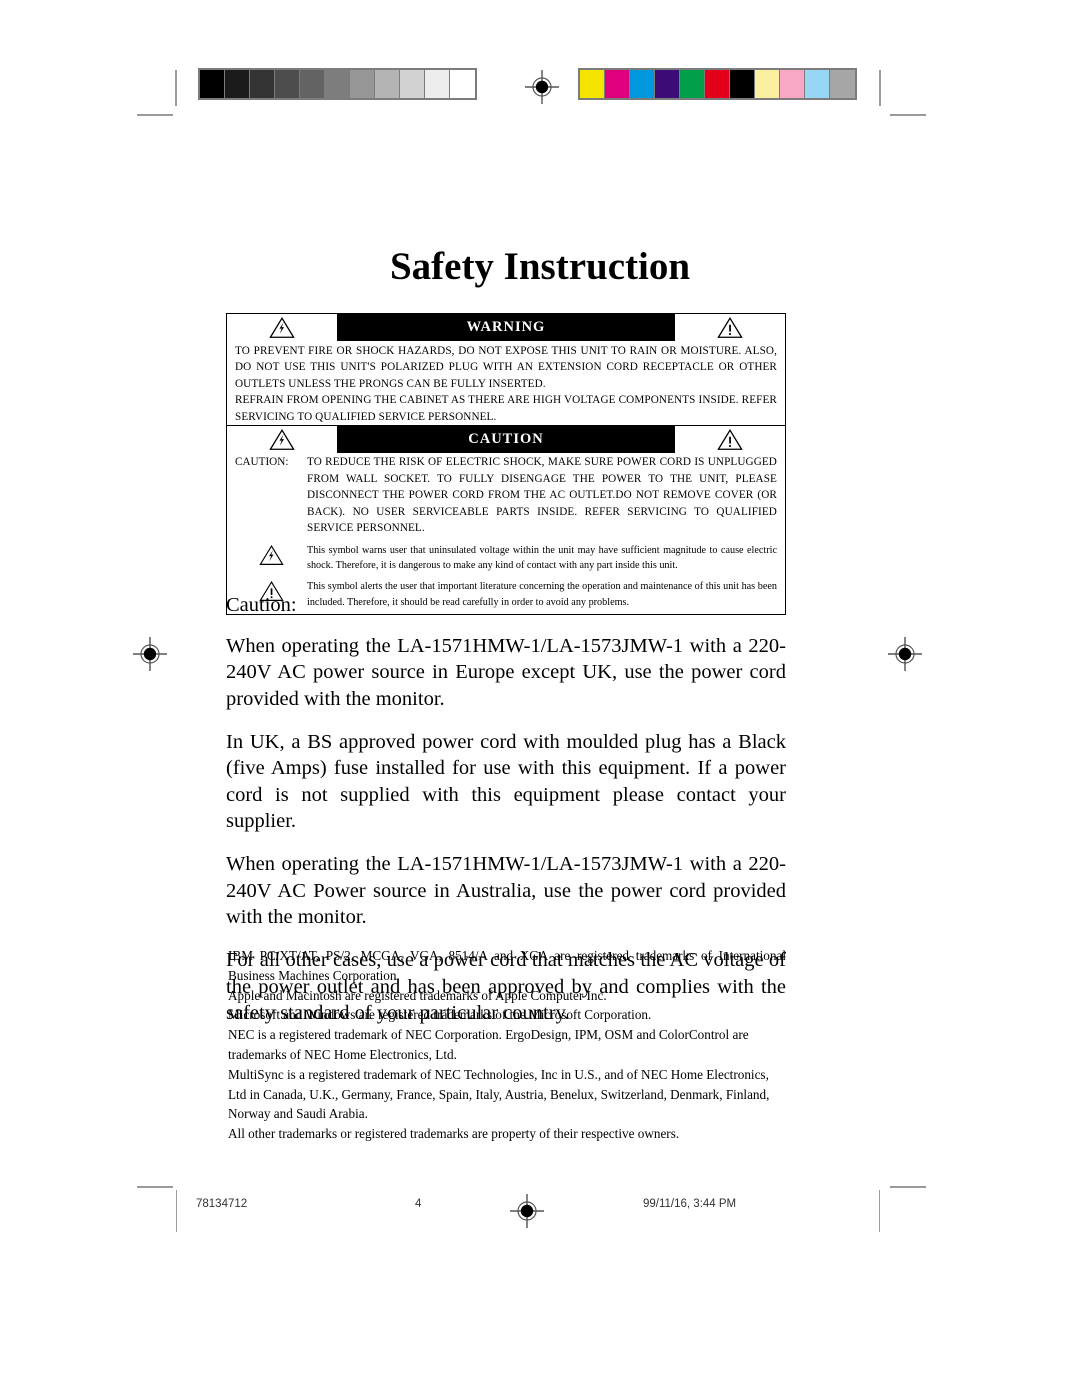  I want to click on footer-timestamp: 99/11/16, 3:44 PM, so click(690, 1204).